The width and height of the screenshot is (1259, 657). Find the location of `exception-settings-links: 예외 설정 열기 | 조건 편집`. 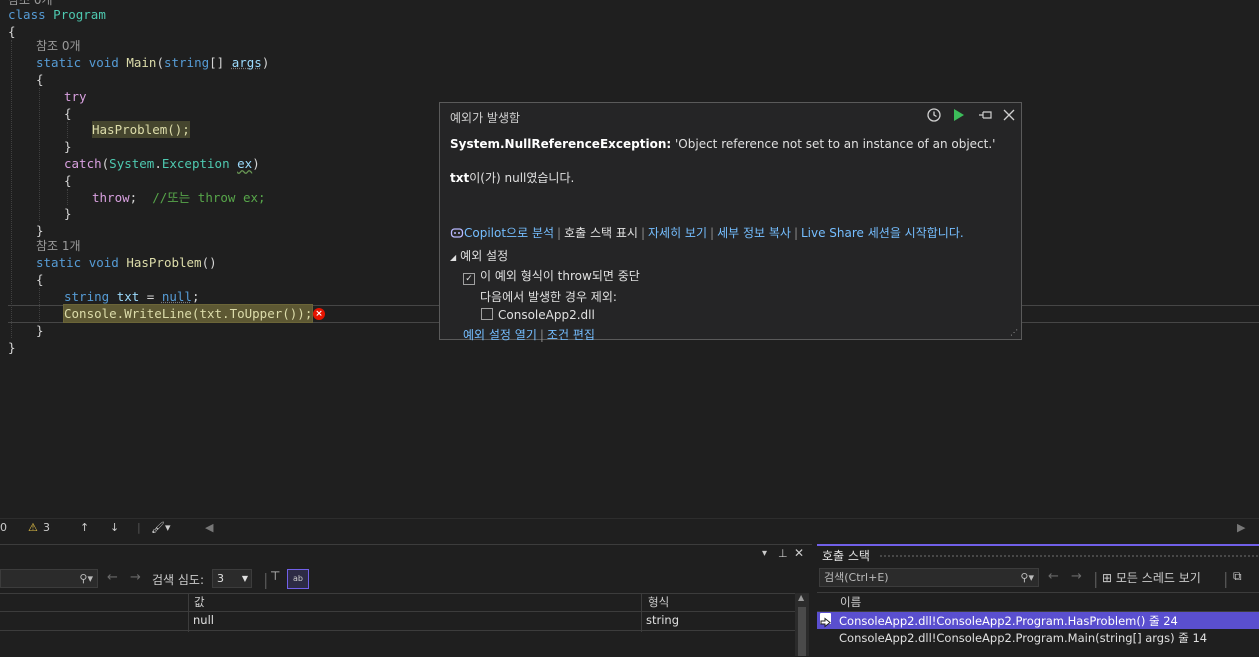

exception-settings-links: 예외 설정 열기 | 조건 편집 is located at coordinates (529, 335).